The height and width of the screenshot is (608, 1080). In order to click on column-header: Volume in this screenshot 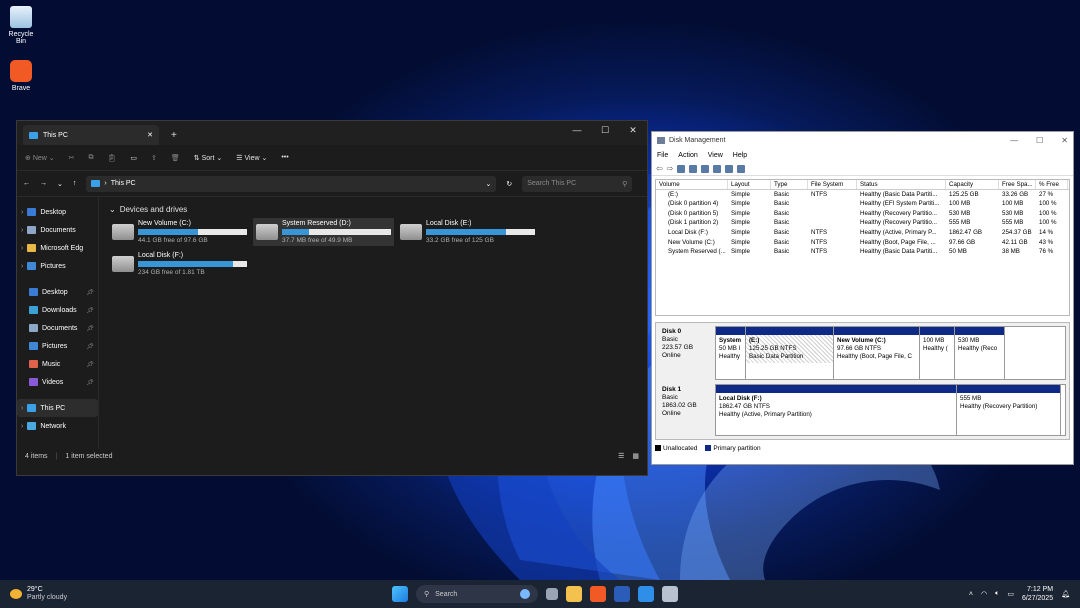, I will do `click(692, 184)`.